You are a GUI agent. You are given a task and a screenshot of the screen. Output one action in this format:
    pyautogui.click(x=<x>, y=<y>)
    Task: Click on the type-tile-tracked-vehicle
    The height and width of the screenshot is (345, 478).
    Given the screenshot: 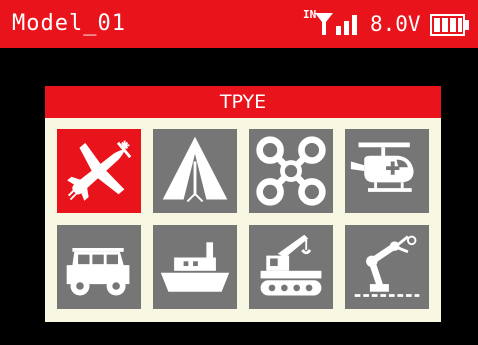 What is the action you would take?
    pyautogui.click(x=291, y=267)
    